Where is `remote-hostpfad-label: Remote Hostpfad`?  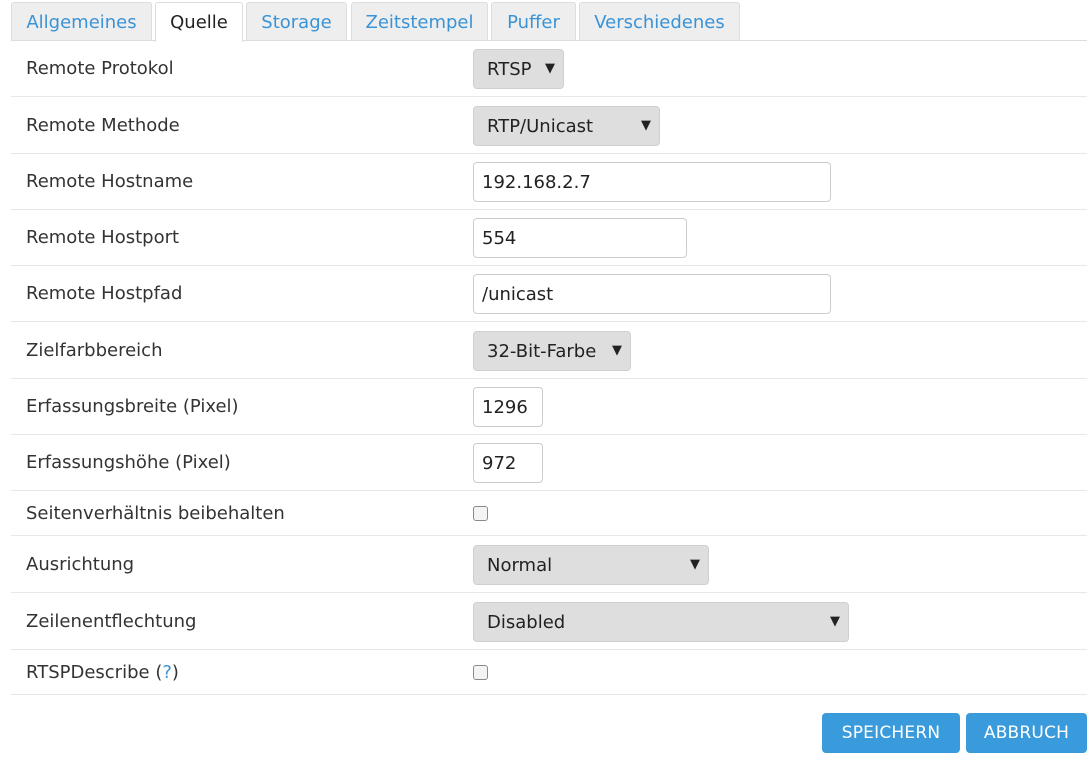
remote-hostpfad-label: Remote Hostpfad is located at coordinates (104, 293).